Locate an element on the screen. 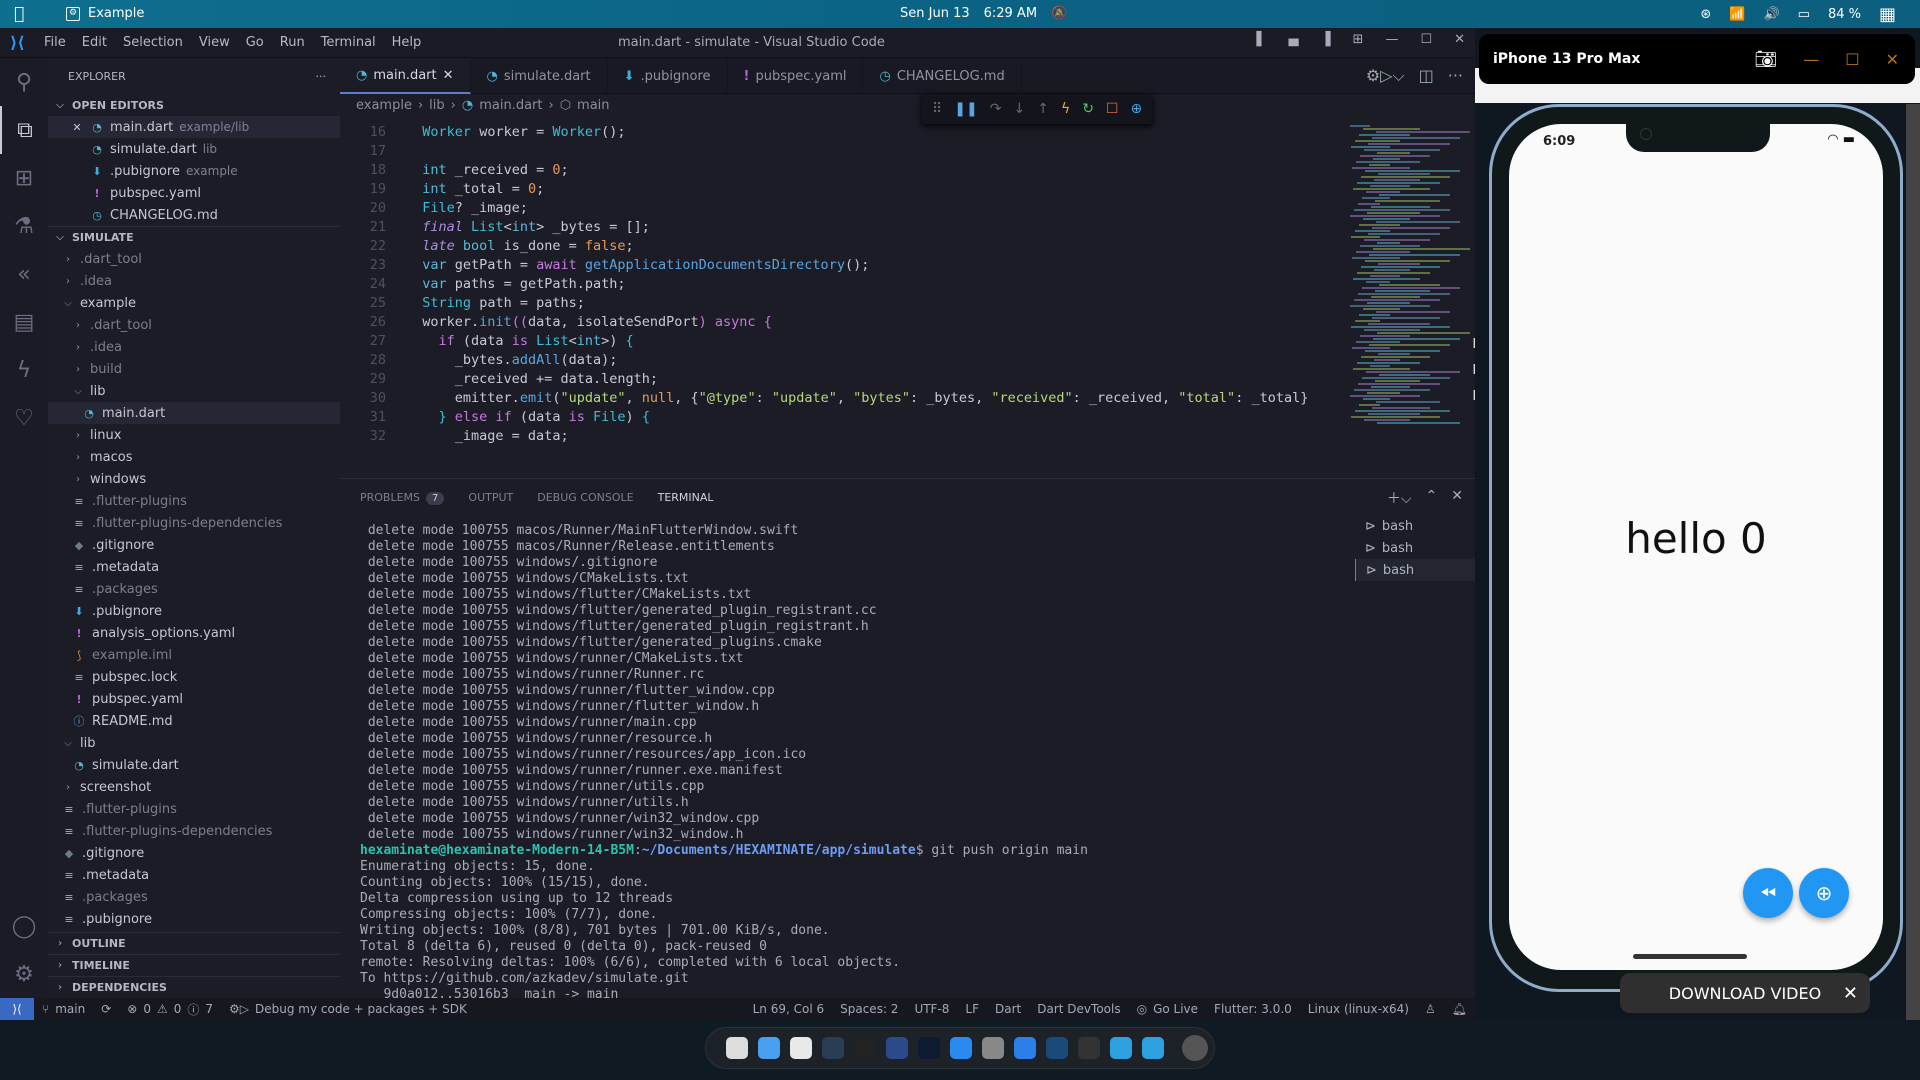  feedback-icon: ♙ is located at coordinates (1430, 1009).